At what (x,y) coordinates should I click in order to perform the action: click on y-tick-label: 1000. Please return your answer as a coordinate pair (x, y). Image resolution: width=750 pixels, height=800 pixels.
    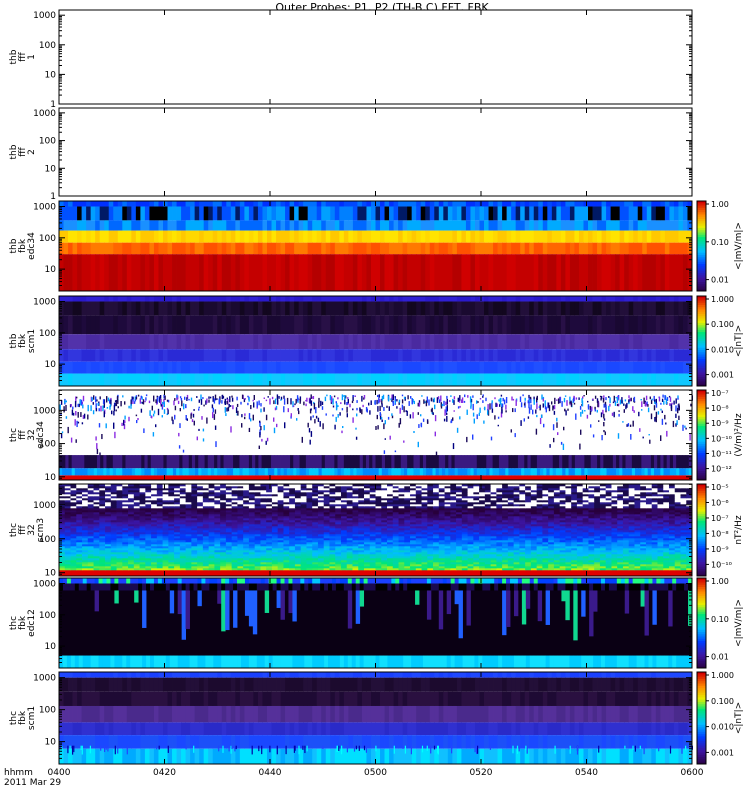
    Looking at the image, I should click on (44, 114).